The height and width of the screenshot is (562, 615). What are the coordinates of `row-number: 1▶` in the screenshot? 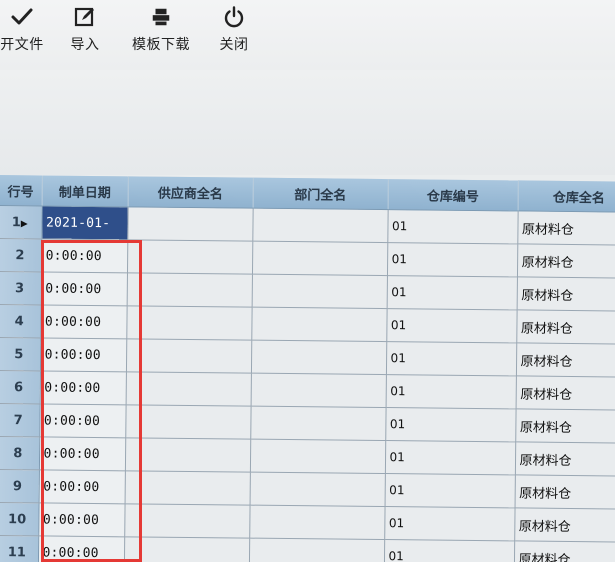 It's located at (21, 222).